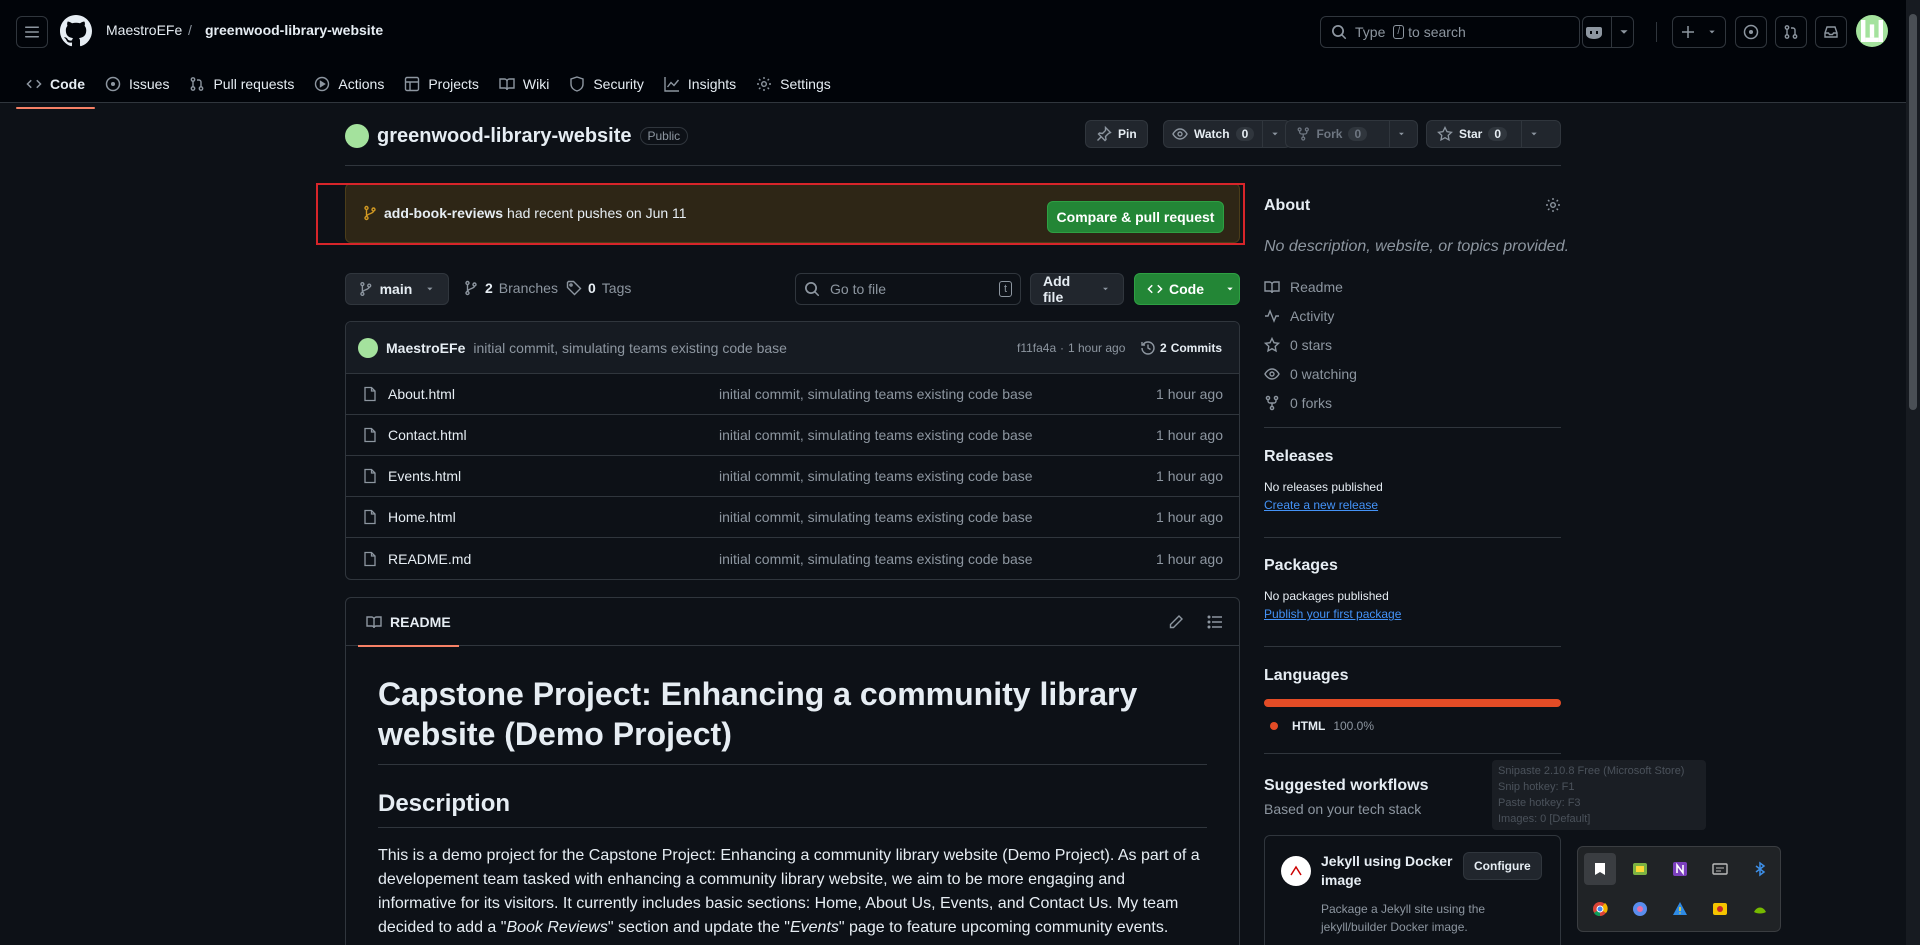 Image resolution: width=1920 pixels, height=945 pixels. Describe the element at coordinates (1640, 869) in the screenshot. I see `app-tray-icon` at that location.